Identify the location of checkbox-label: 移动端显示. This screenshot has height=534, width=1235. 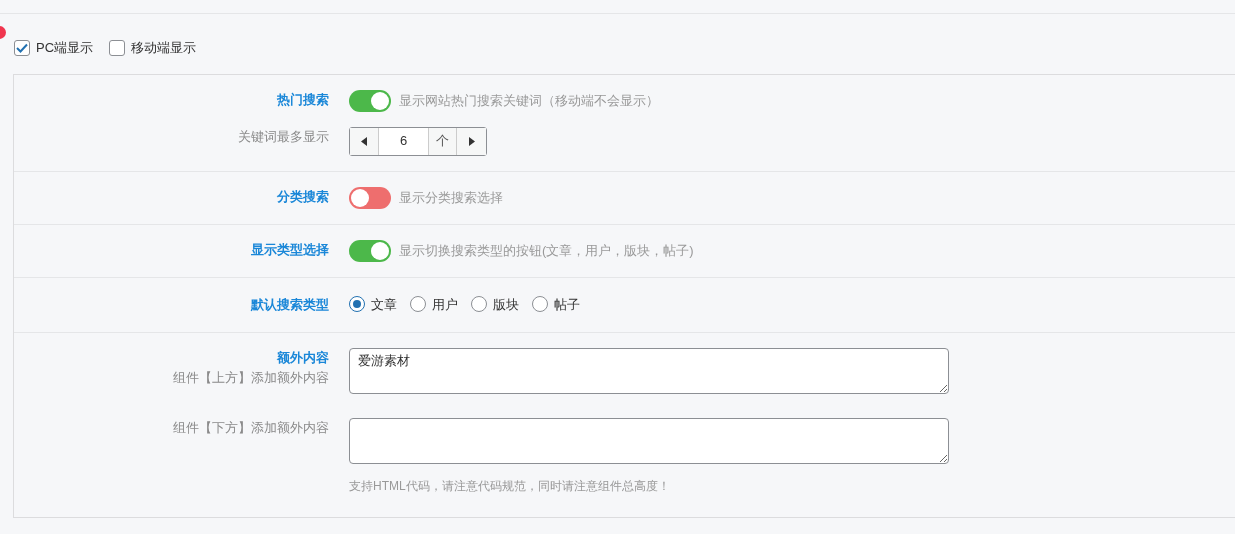
(164, 48).